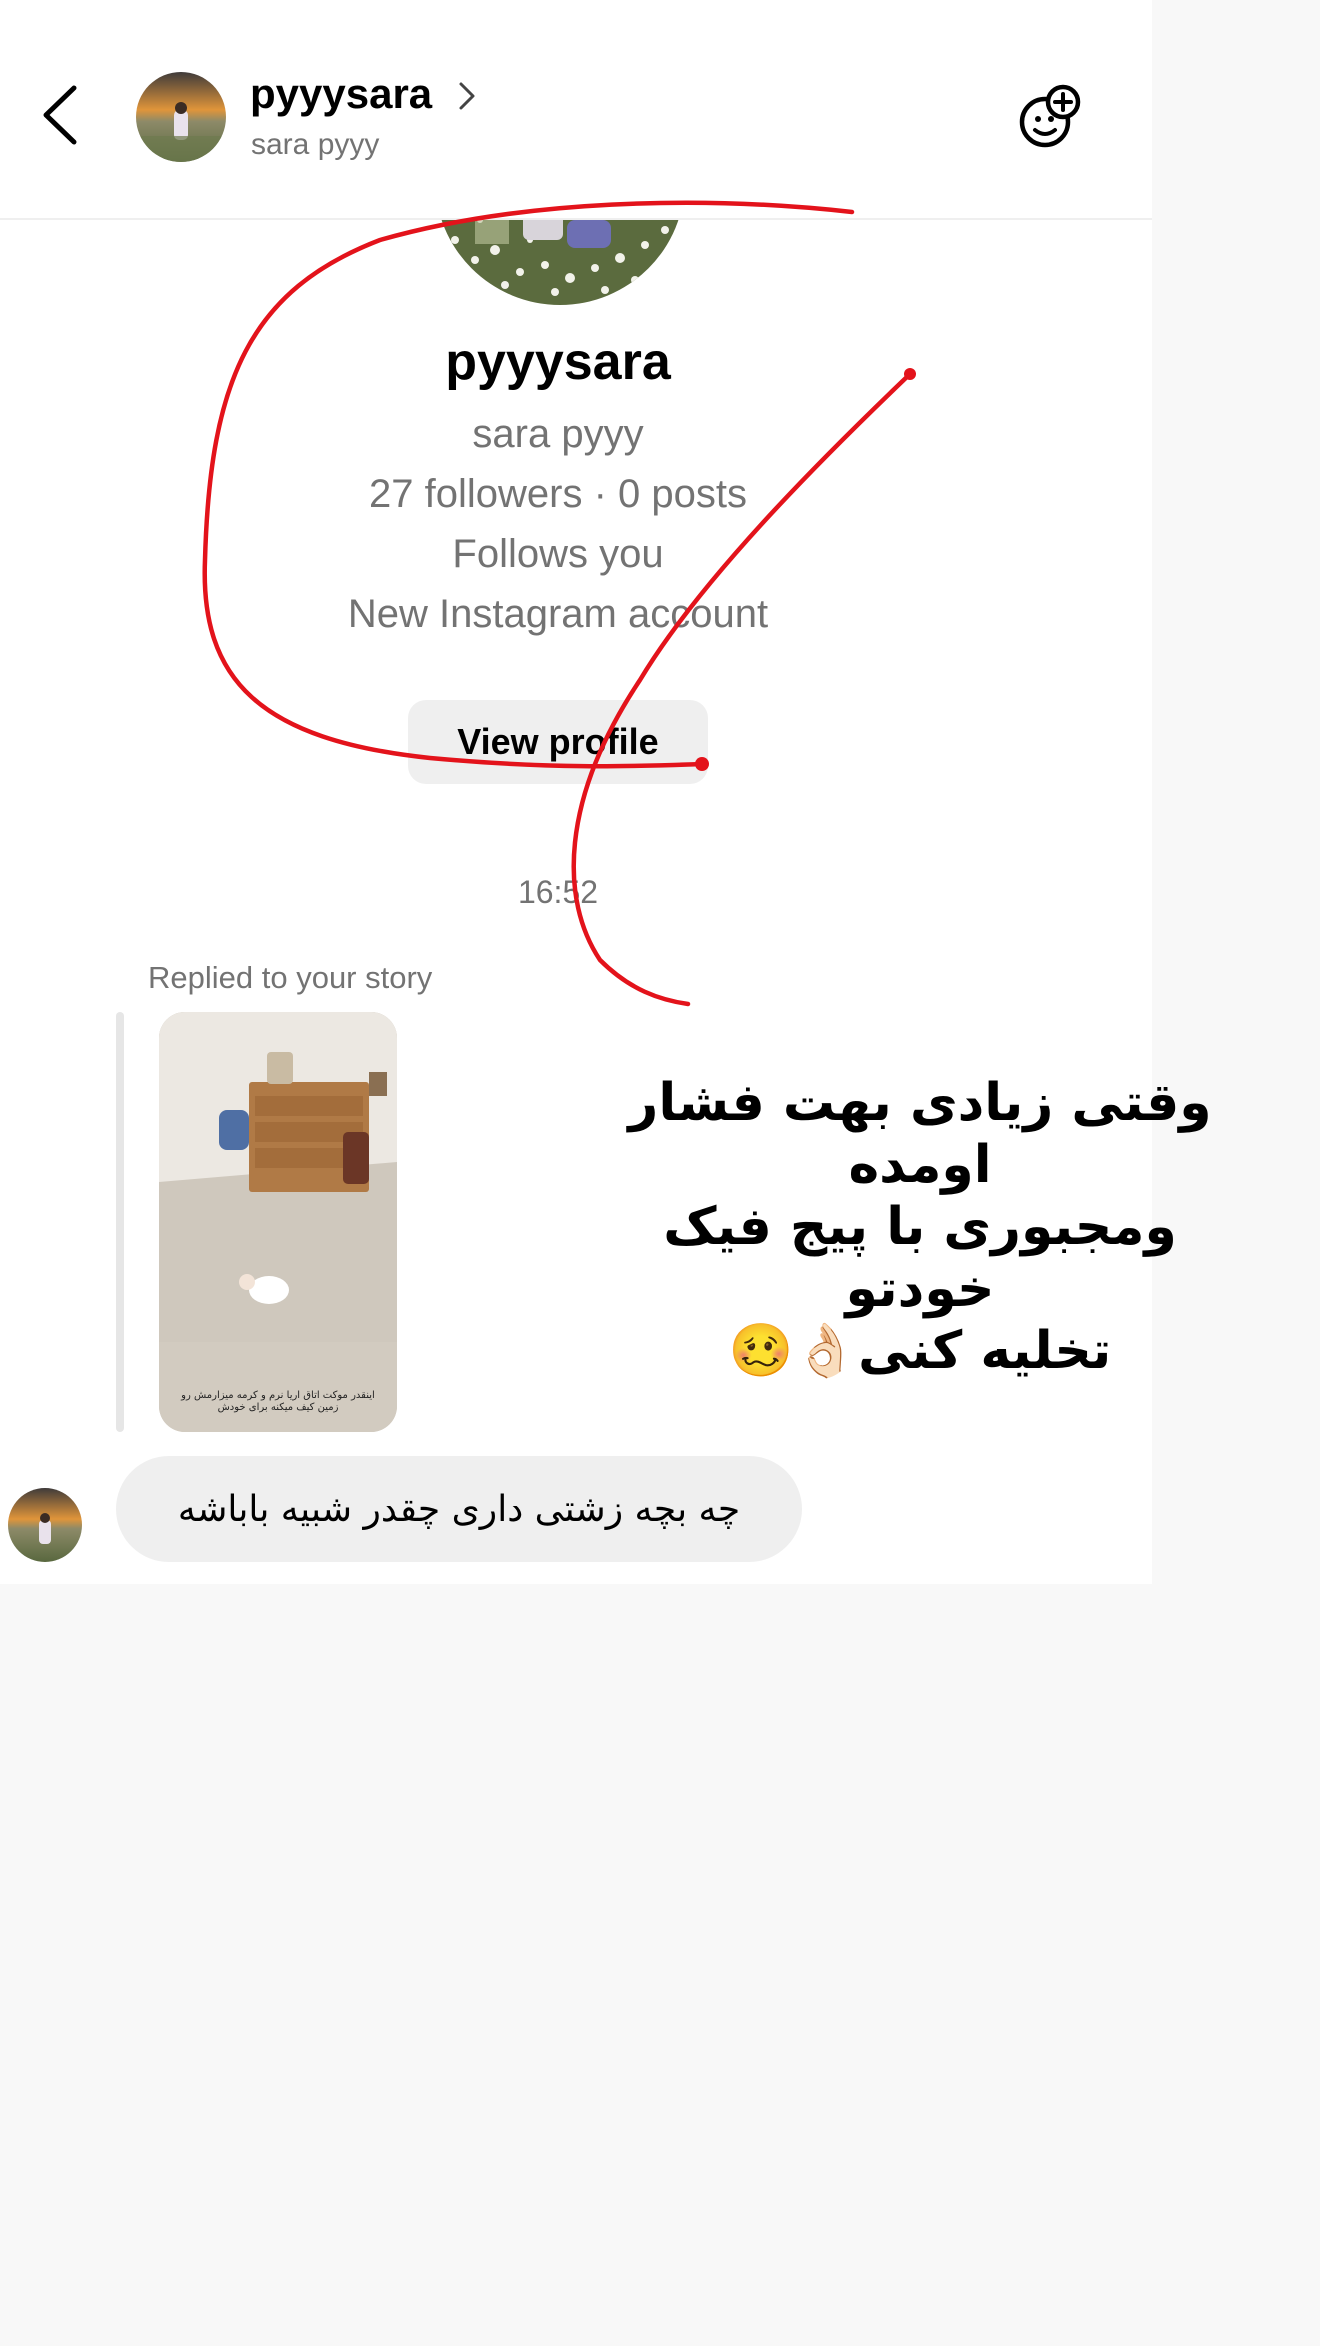  I want to click on overlay-line-2: ومجبوری با پیج فیک خودتو, so click(920, 1258).